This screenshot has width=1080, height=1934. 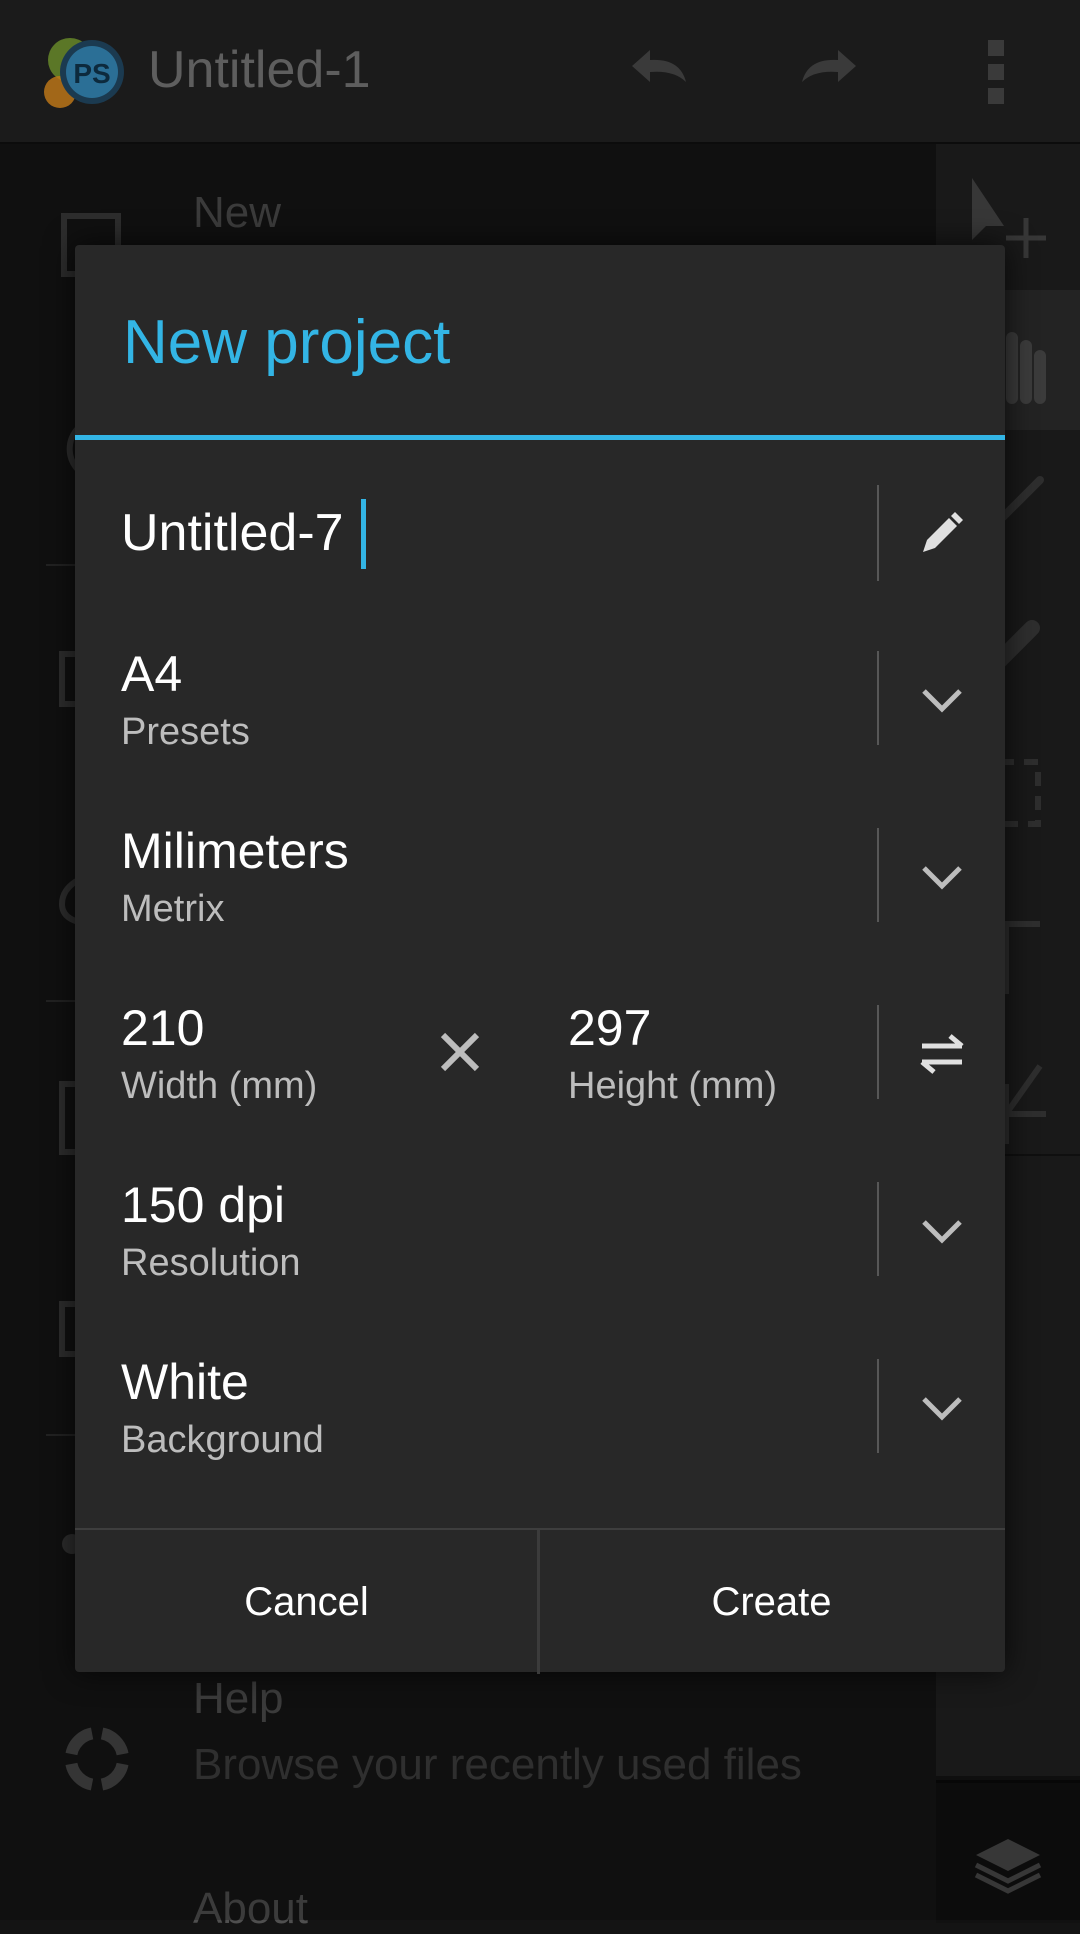 I want to click on height-label: Height (mm), so click(x=673, y=1086).